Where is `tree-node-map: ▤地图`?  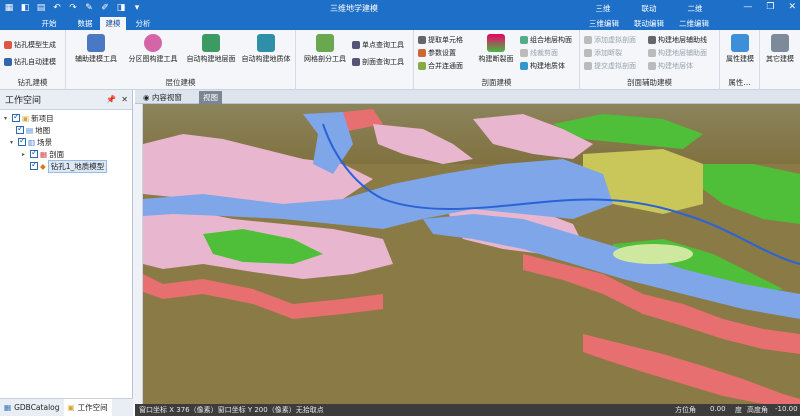 tree-node-map: ▤地图 is located at coordinates (33, 129).